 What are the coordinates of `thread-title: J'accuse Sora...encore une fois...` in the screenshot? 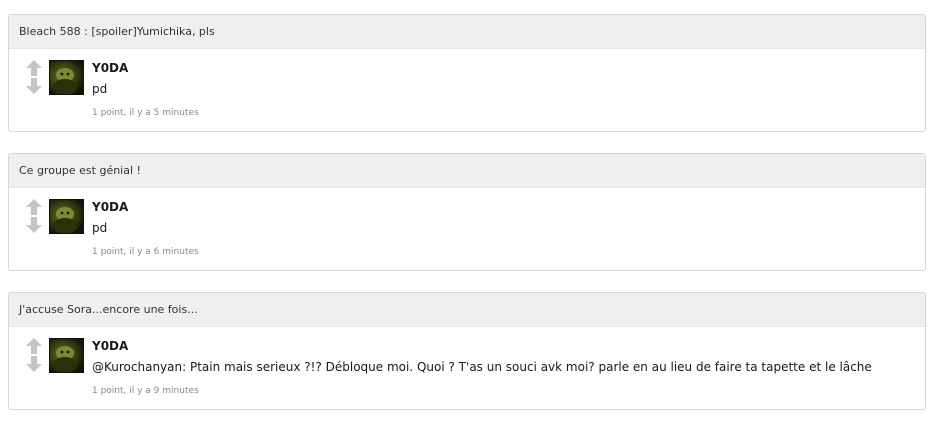 It's located at (467, 310).